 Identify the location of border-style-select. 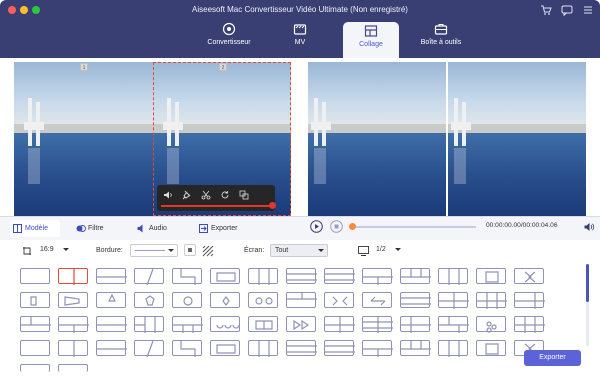
(154, 250).